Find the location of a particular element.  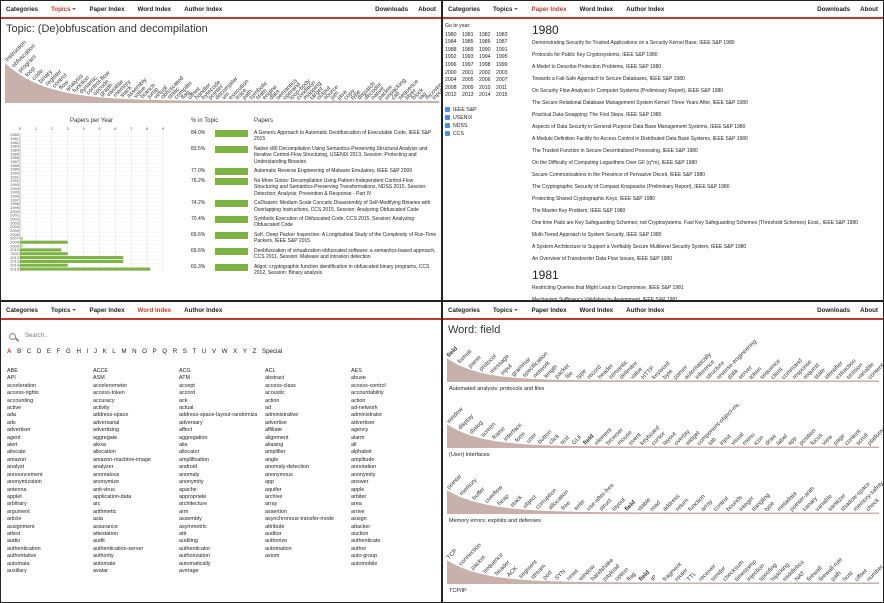

word-link: avatar is located at coordinates (132, 571).